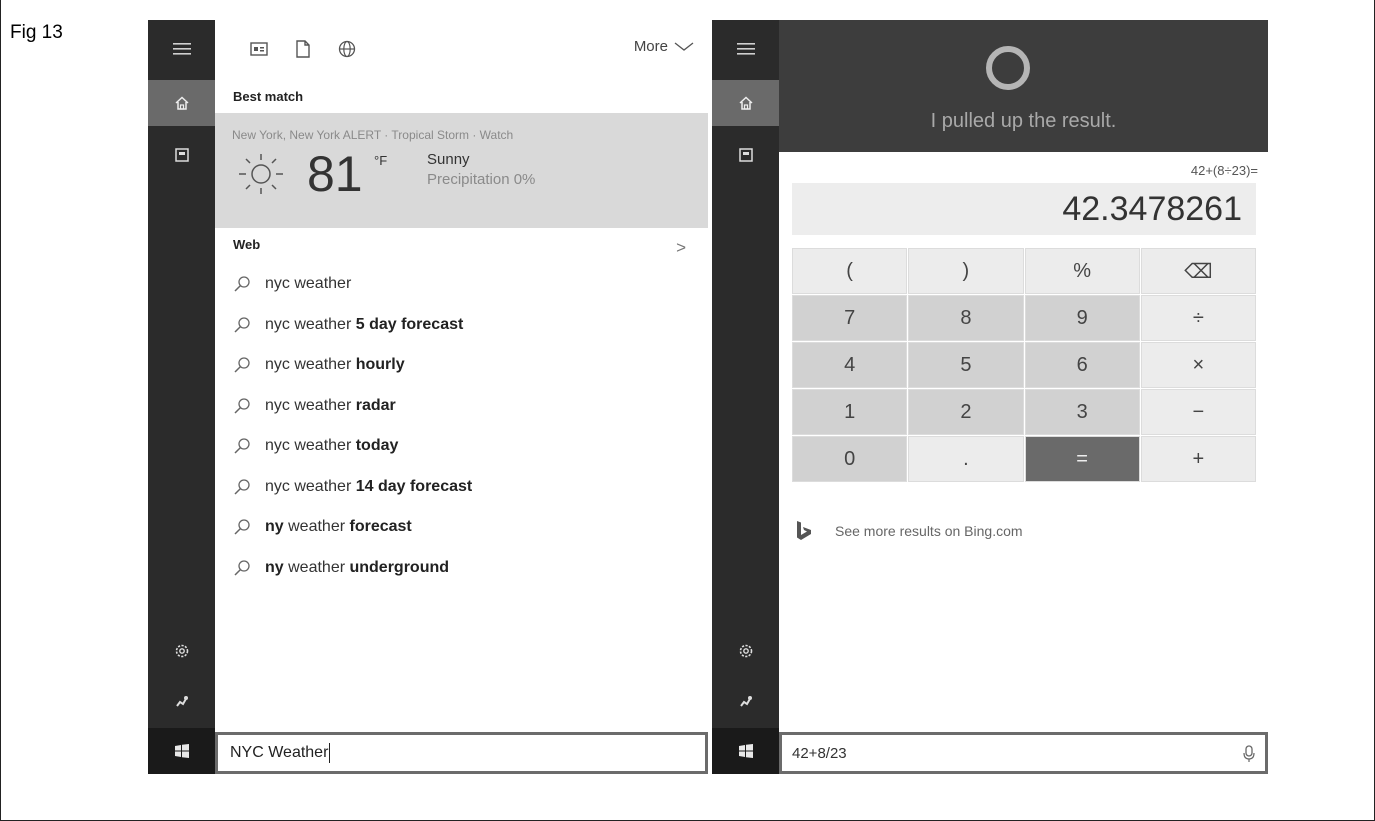 This screenshot has height=821, width=1375. I want to click on key-multiply: ×, so click(1198, 365).